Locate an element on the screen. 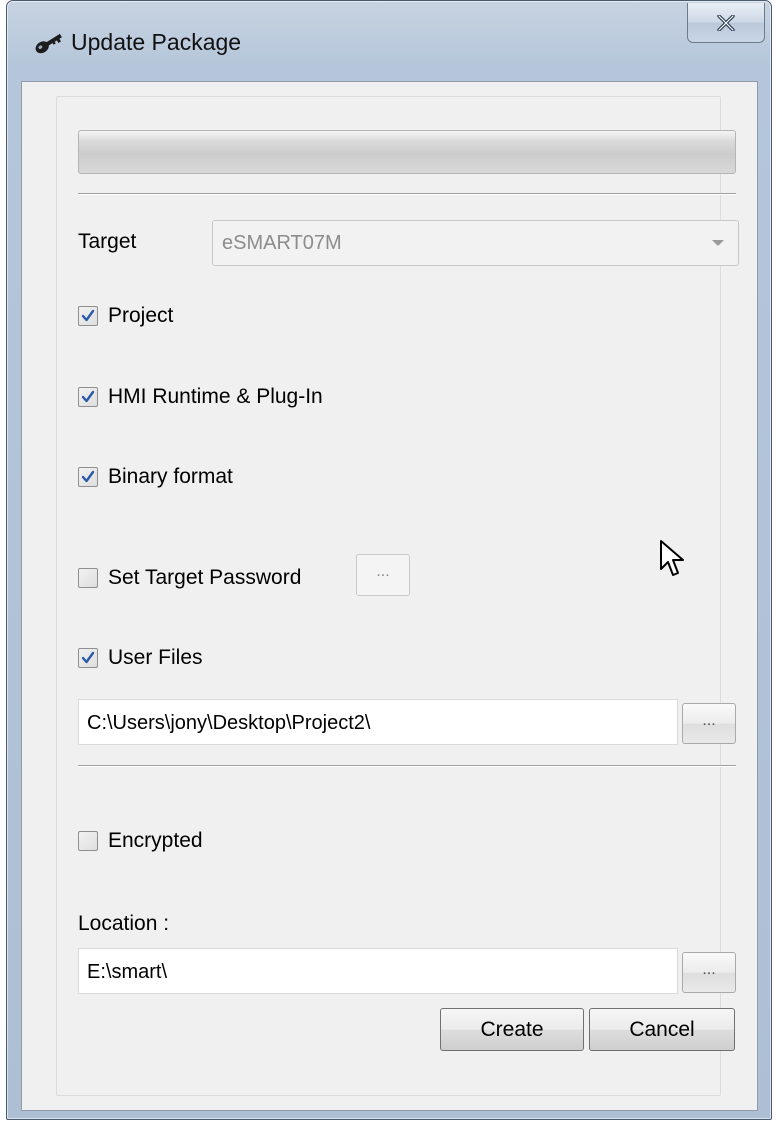 This screenshot has width=776, height=1124. location-path-input: E:\smart\ is located at coordinates (378, 971).